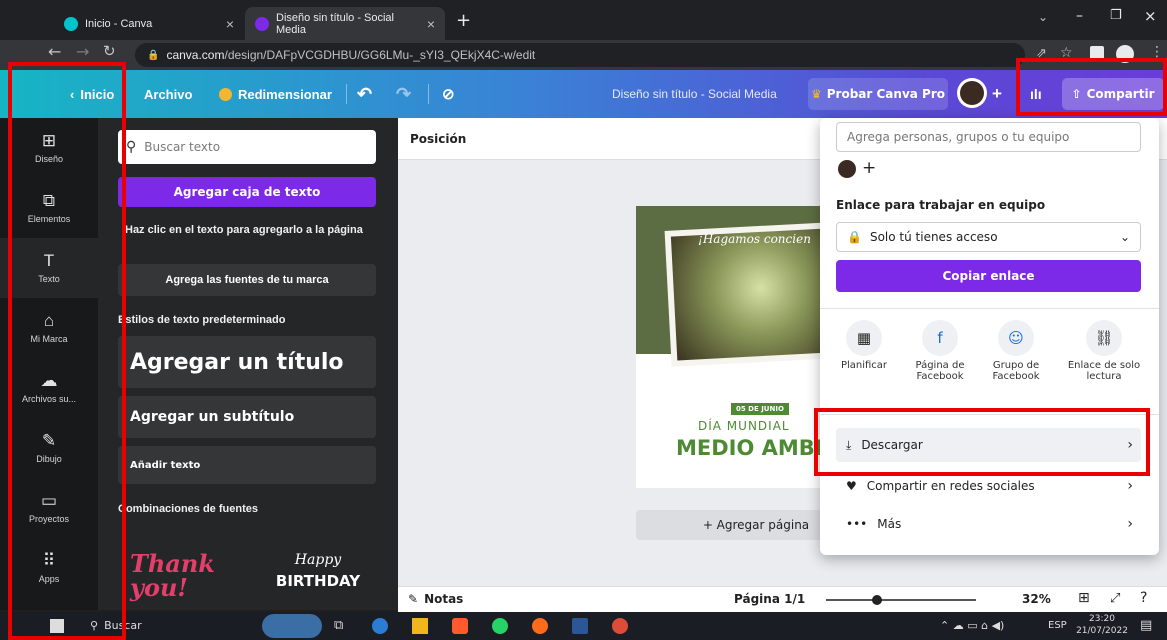  I want to click on try-pro-label: Probar Canva Pro, so click(885, 94).